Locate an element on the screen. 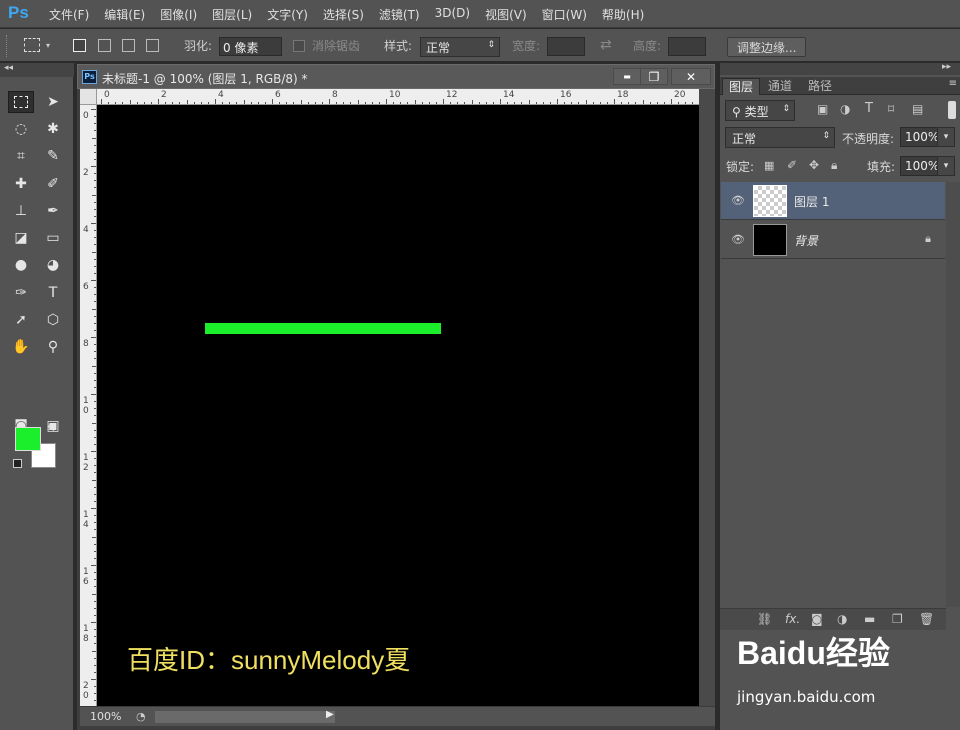 This screenshot has width=960, height=730. default-colors-icon is located at coordinates (17, 463).